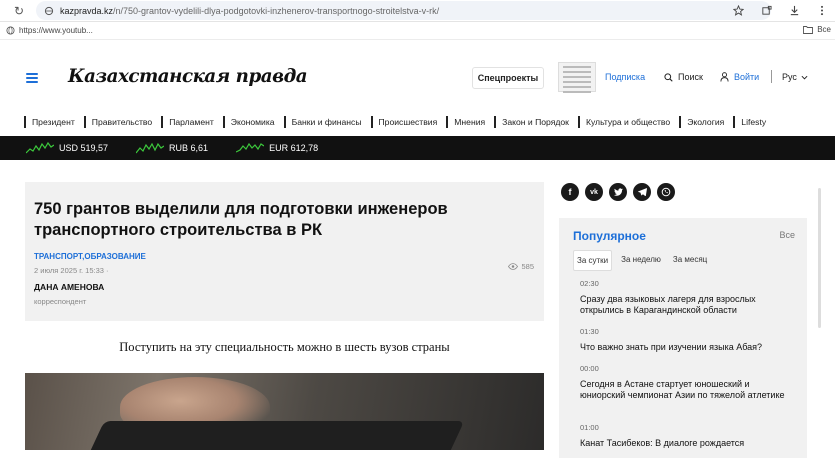  Describe the element at coordinates (822, 10) in the screenshot. I see `menu-dots-icon` at that location.